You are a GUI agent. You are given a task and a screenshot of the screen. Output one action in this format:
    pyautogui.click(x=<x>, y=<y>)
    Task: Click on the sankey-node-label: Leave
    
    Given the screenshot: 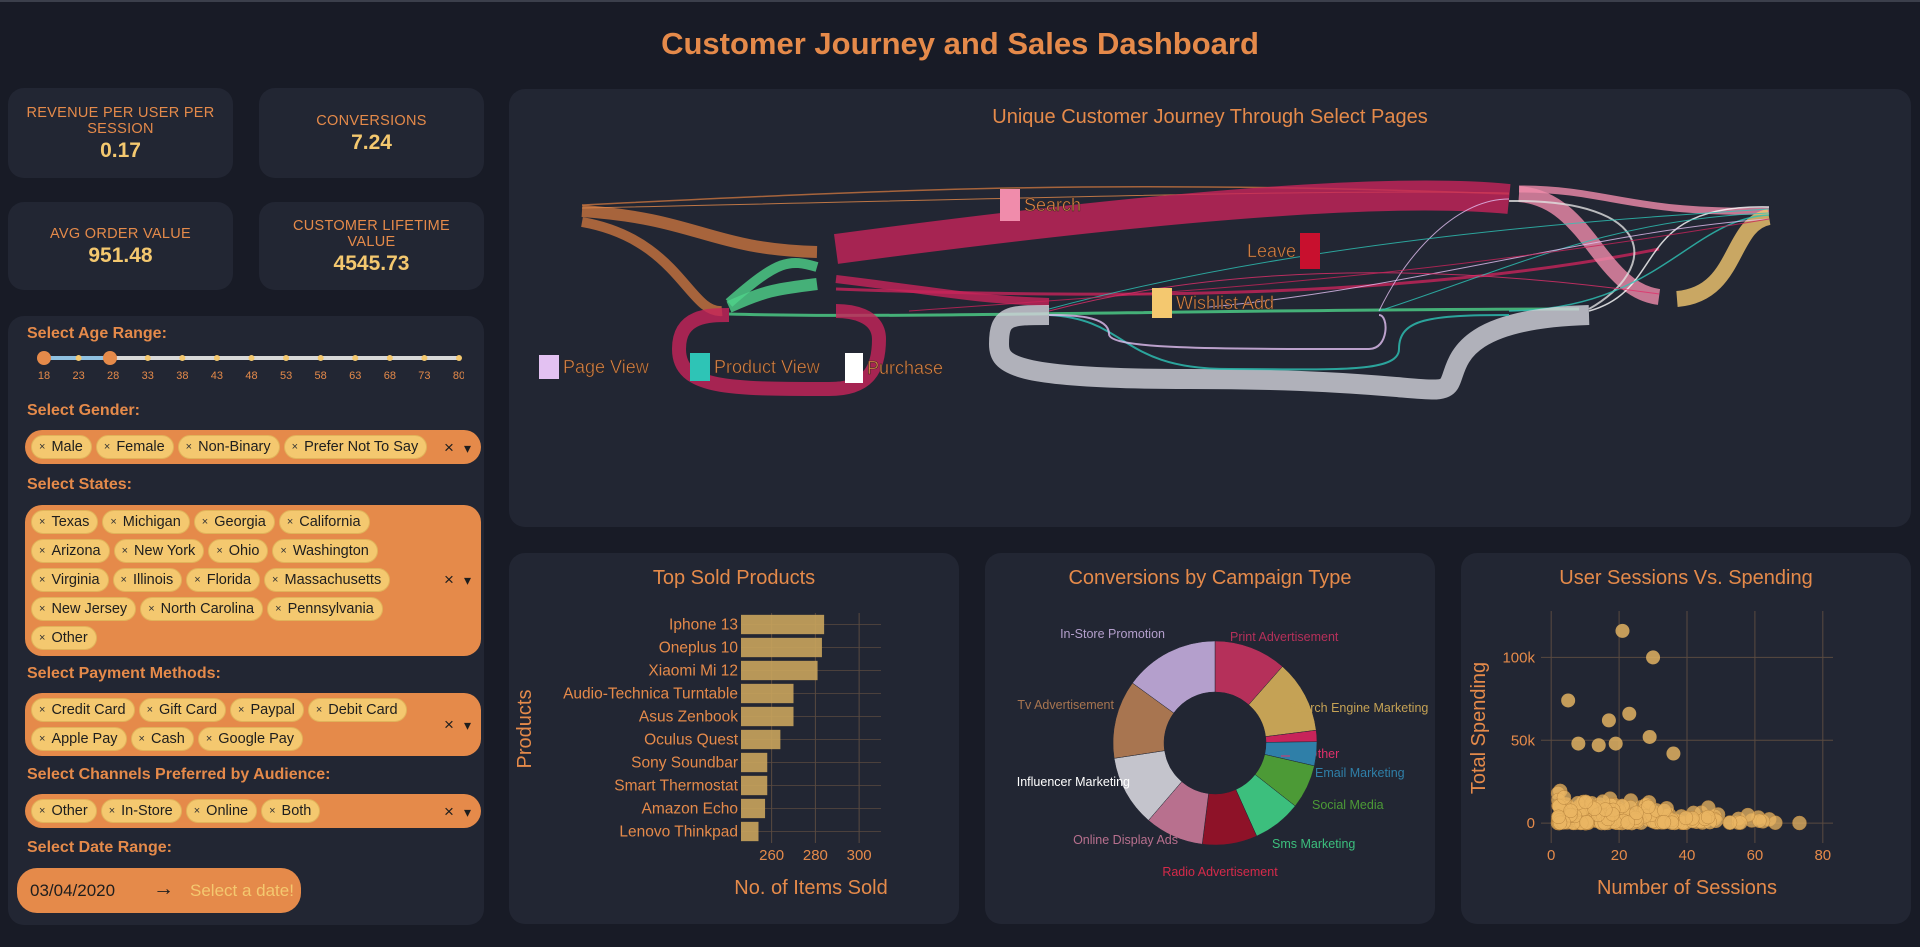 What is the action you would take?
    pyautogui.click(x=1271, y=251)
    